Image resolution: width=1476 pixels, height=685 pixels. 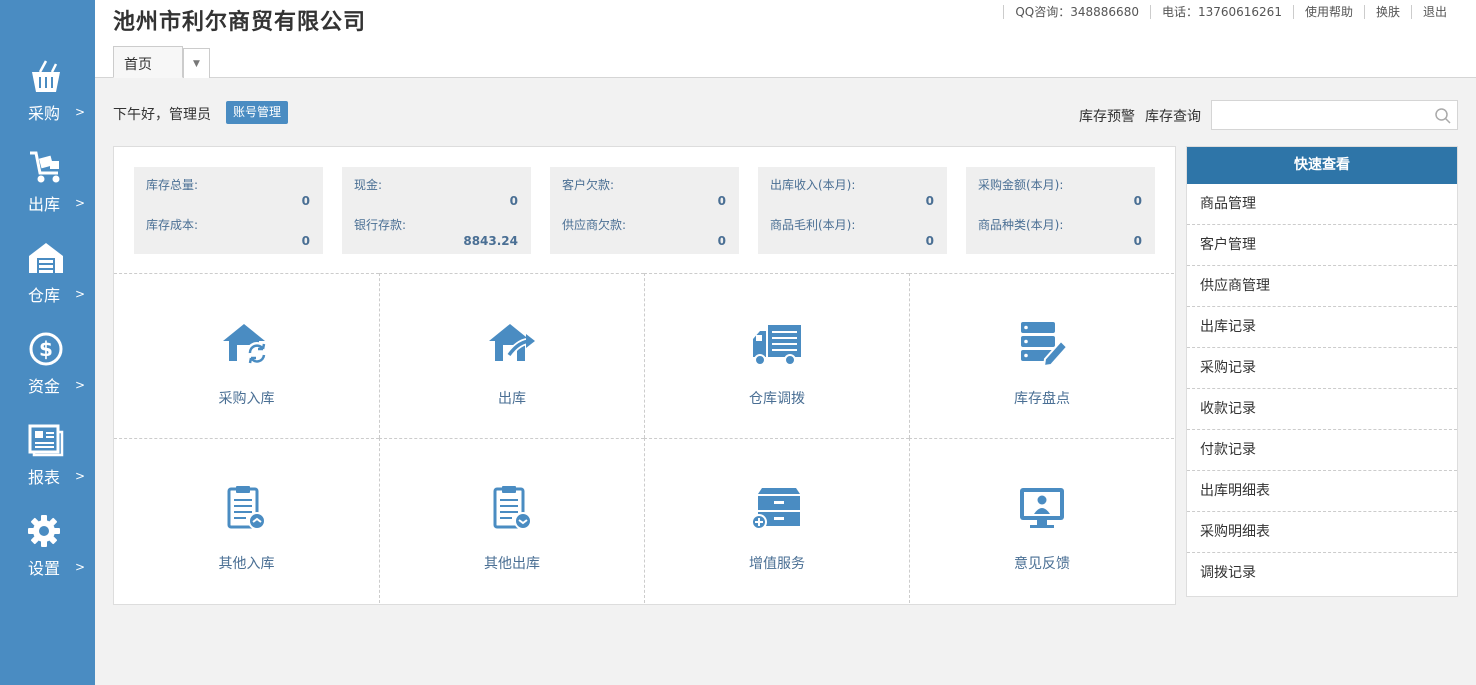 I want to click on stock-warning-link: 库存预警, so click(x=1107, y=116).